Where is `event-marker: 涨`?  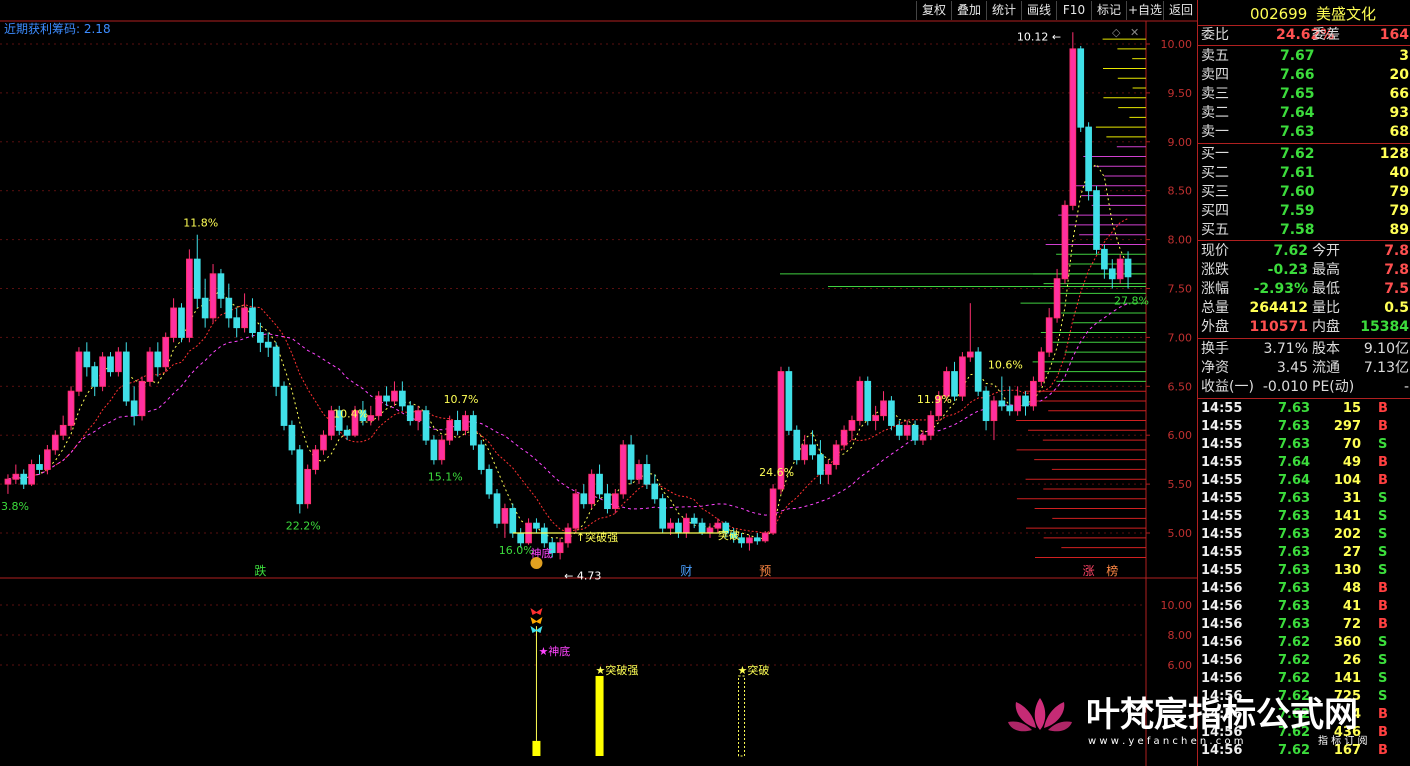 event-marker: 涨 is located at coordinates (1089, 570).